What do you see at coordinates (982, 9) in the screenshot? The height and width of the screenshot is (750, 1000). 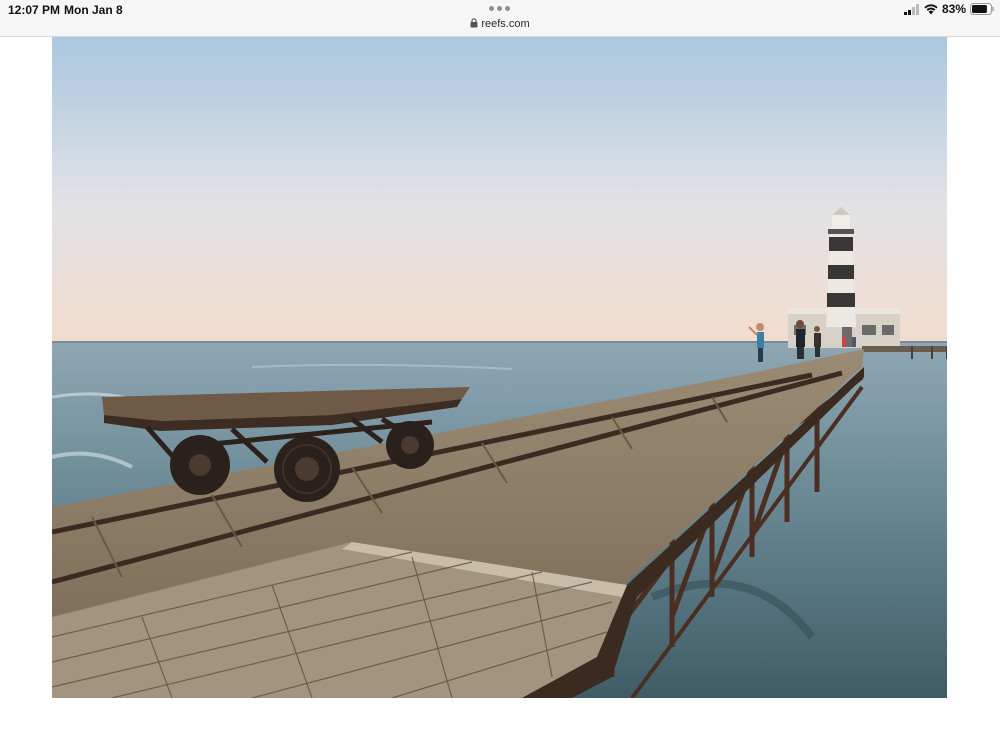 I see `battery-icon` at bounding box center [982, 9].